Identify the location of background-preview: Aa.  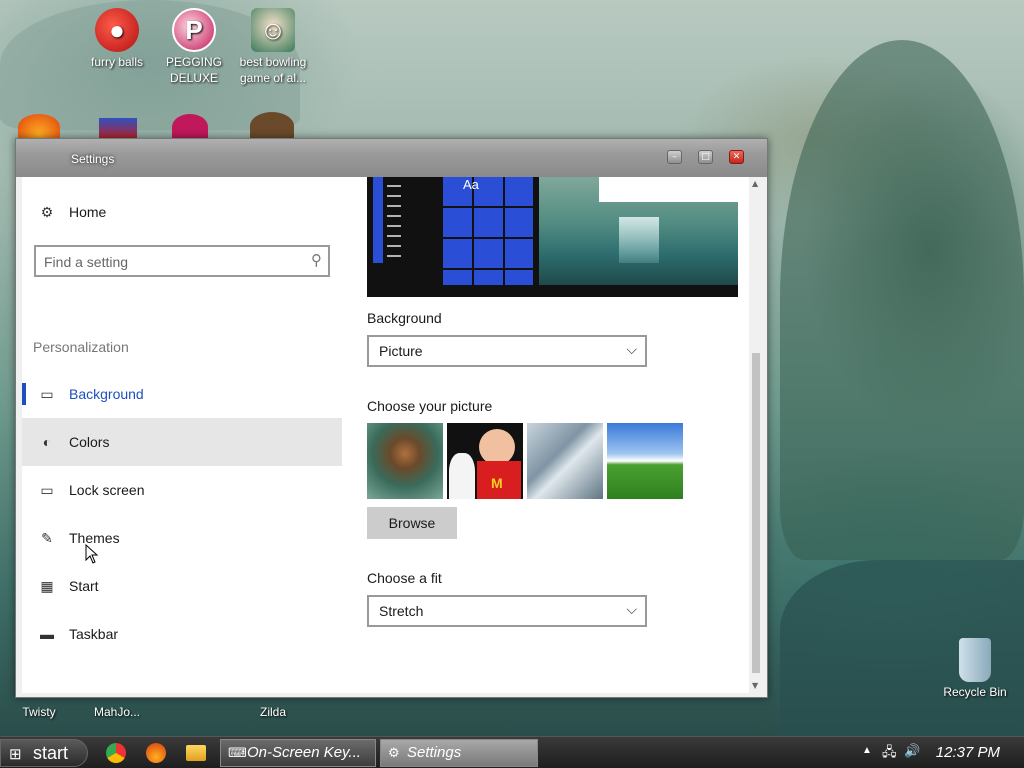
(552, 237).